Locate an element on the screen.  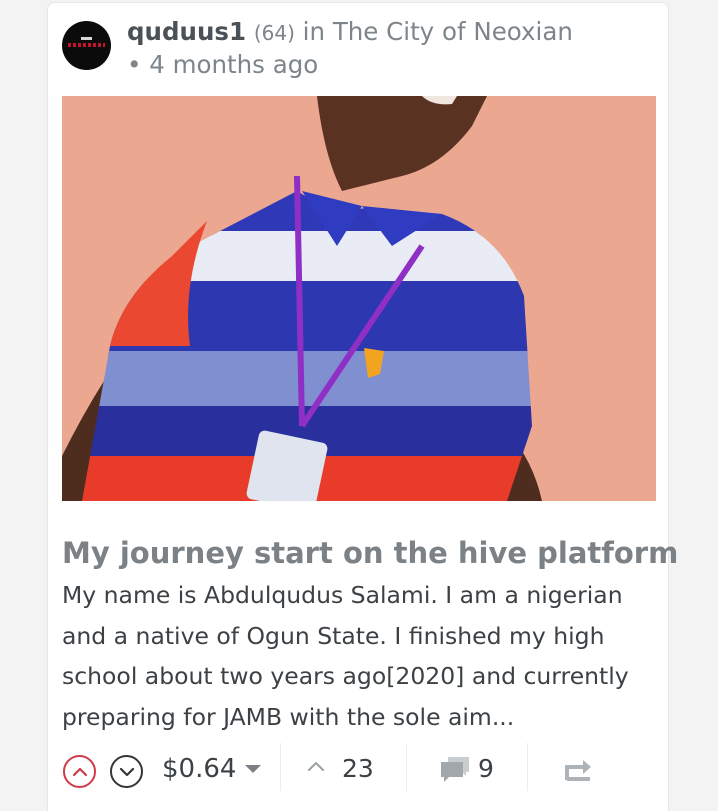
downvote-button is located at coordinates (126, 771).